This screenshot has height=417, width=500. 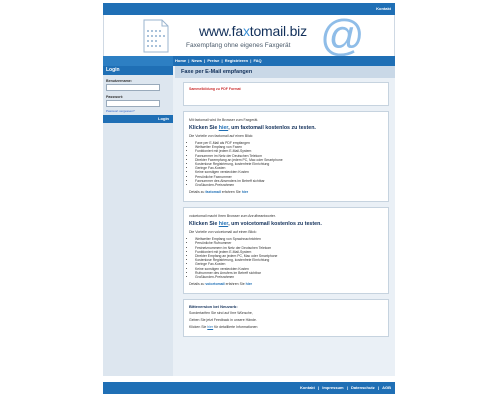 What do you see at coordinates (119, 81) in the screenshot?
I see `username-label: Benutzername:` at bounding box center [119, 81].